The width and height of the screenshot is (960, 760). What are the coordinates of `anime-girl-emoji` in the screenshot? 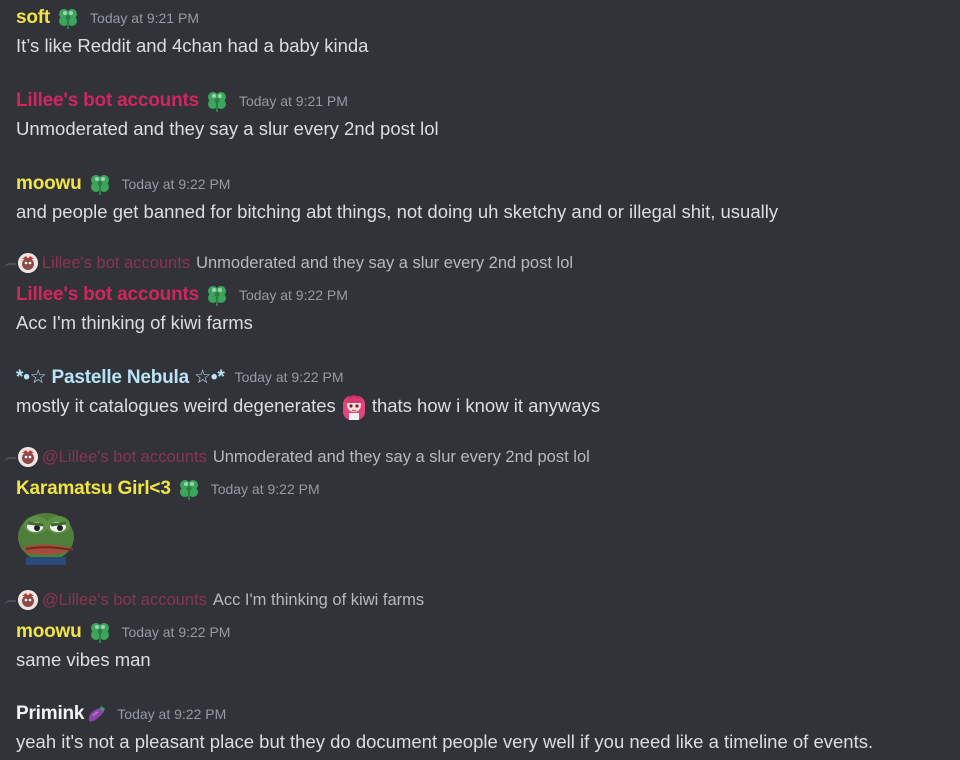 It's located at (353, 407).